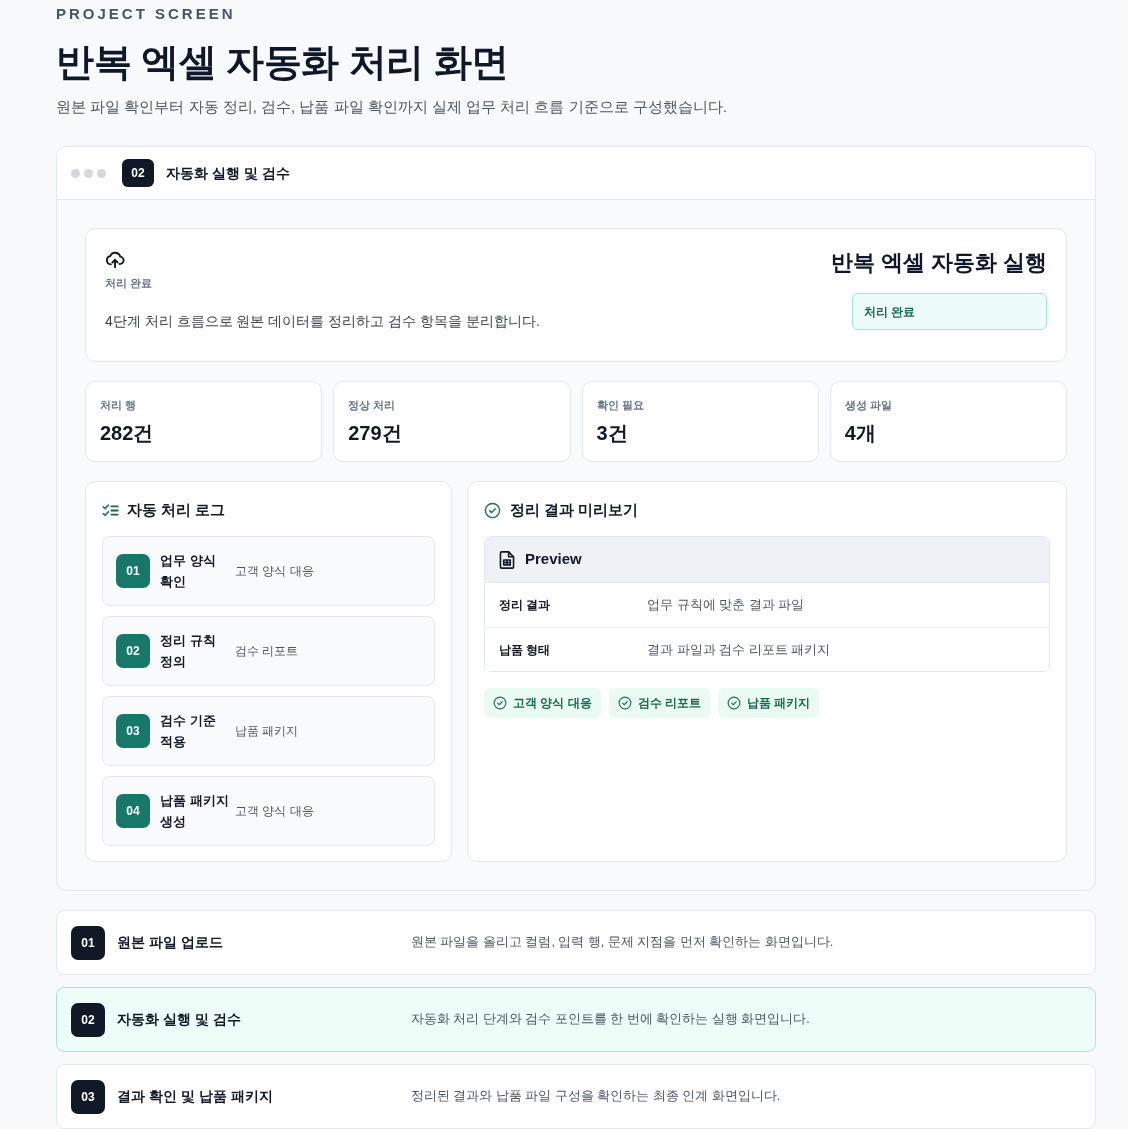 Image resolution: width=1128 pixels, height=1129 pixels. What do you see at coordinates (612, 433) in the screenshot?
I see `stat-value: 3건` at bounding box center [612, 433].